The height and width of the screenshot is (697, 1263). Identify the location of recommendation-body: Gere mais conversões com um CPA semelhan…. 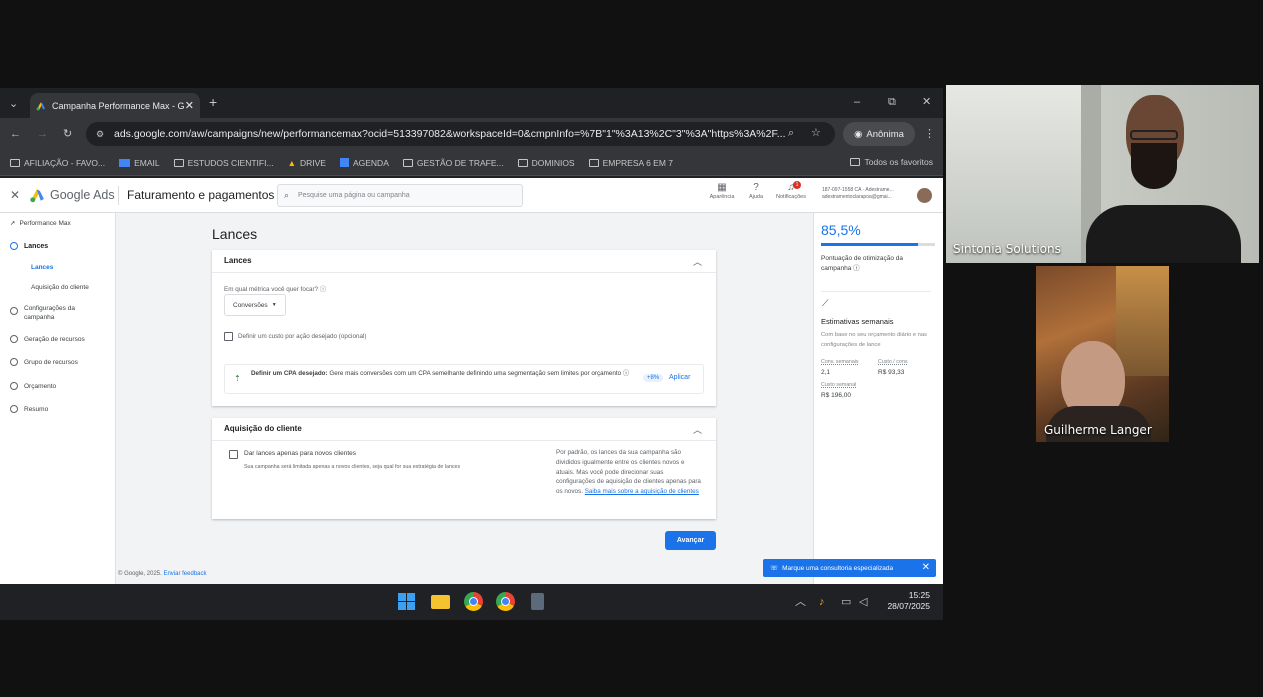
(475, 373).